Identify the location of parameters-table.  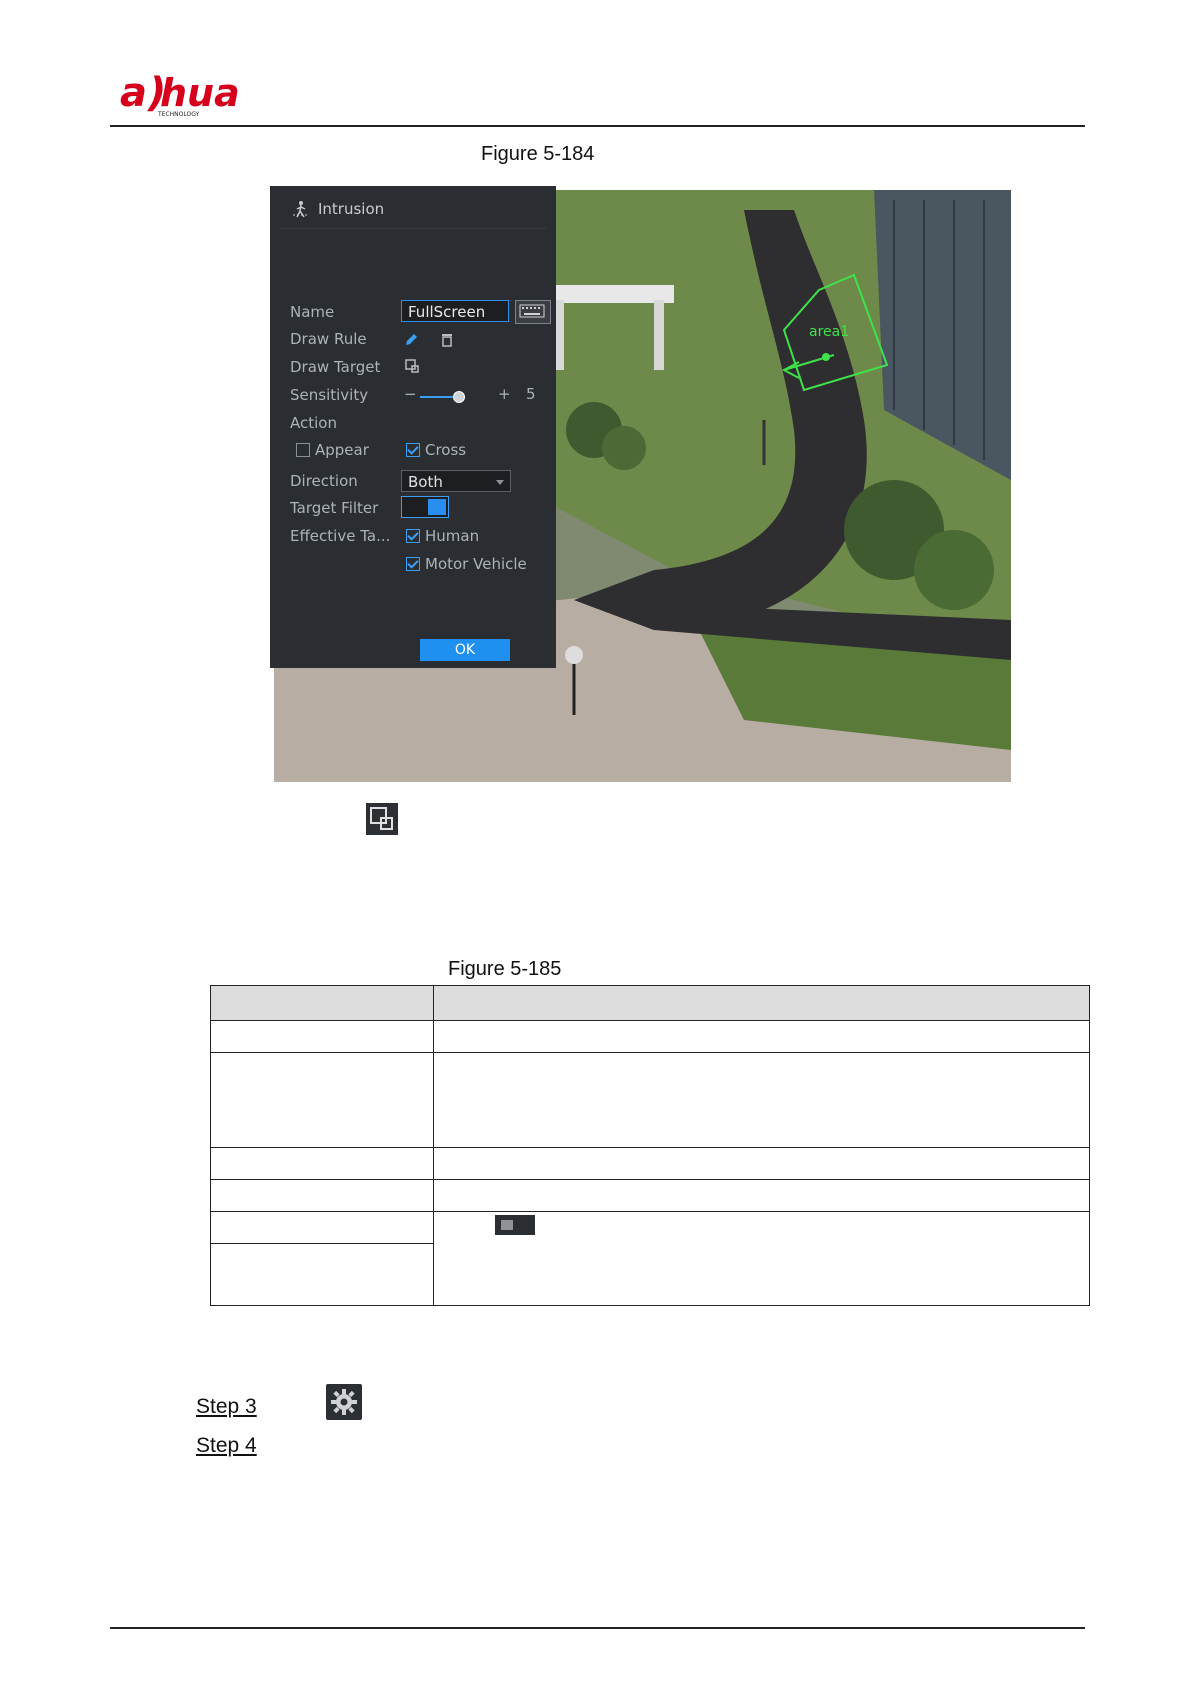
(650, 1145).